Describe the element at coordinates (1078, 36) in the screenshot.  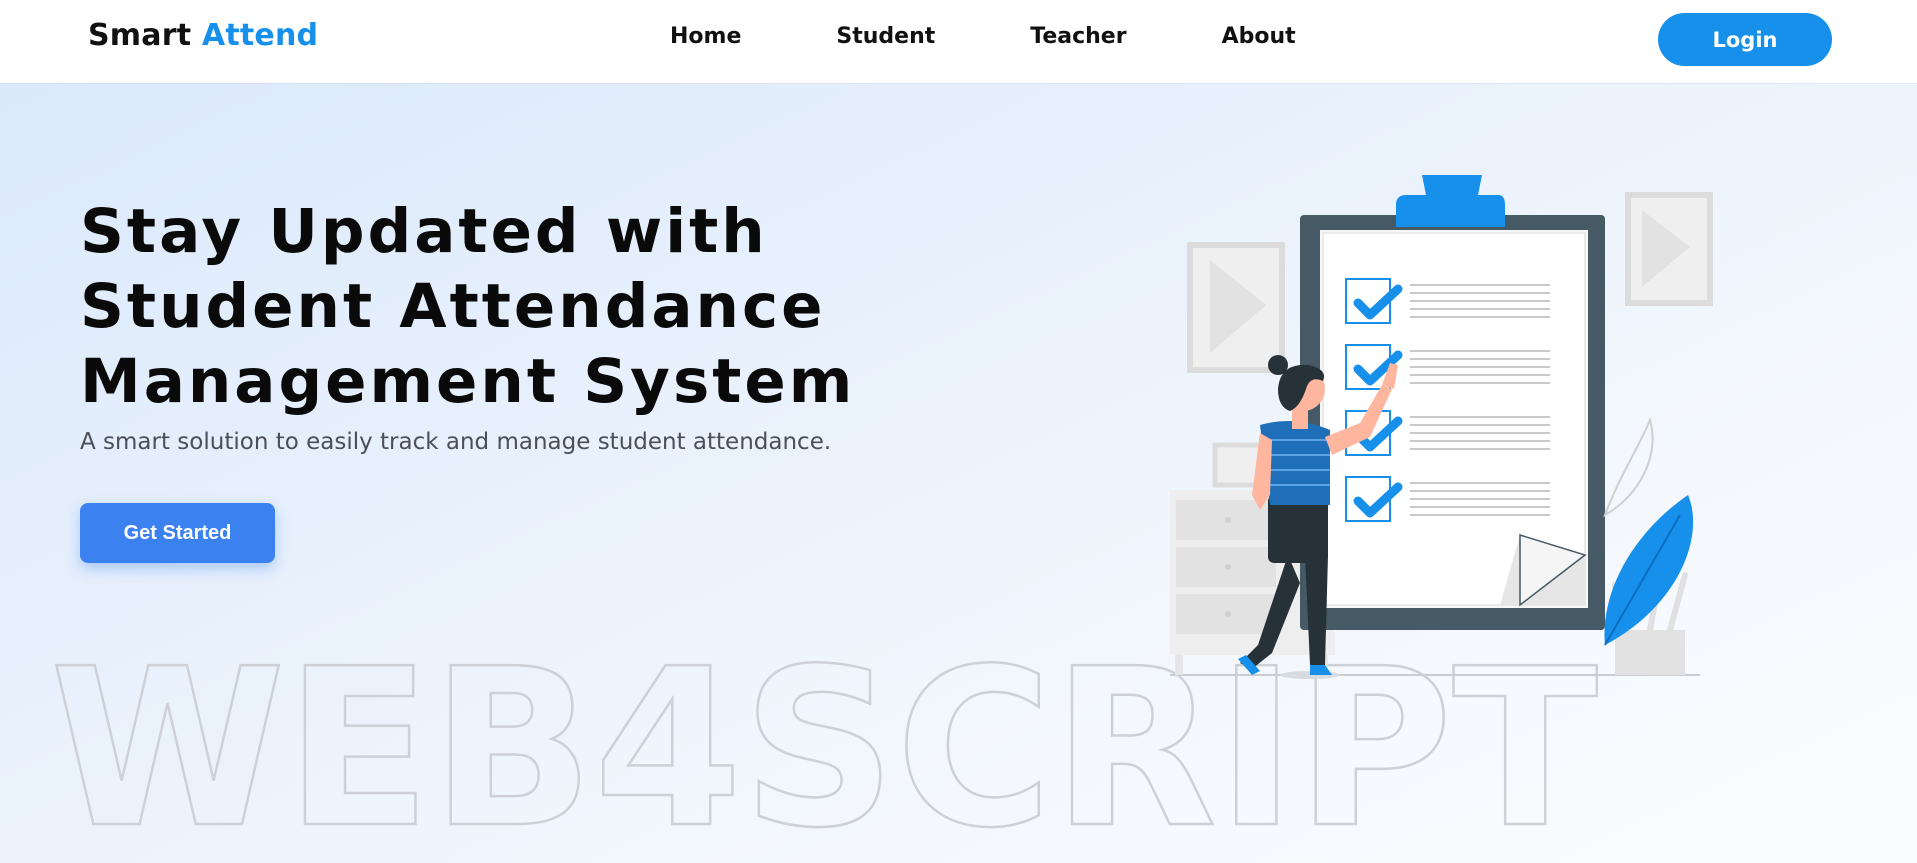
I see `nav-teacher-link: Teacher` at that location.